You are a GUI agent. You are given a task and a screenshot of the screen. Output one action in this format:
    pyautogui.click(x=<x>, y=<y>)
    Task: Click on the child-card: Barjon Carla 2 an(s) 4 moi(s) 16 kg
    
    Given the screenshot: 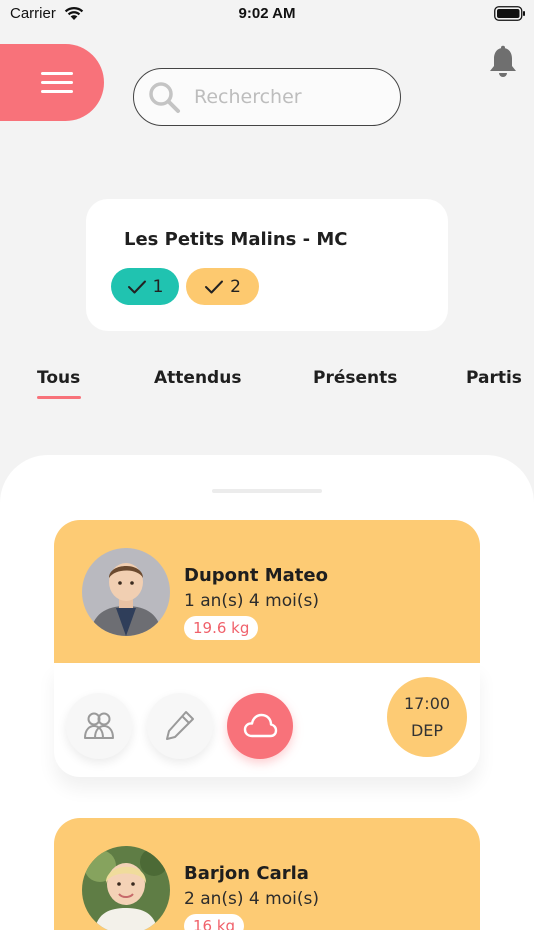 What is the action you would take?
    pyautogui.click(x=267, y=874)
    